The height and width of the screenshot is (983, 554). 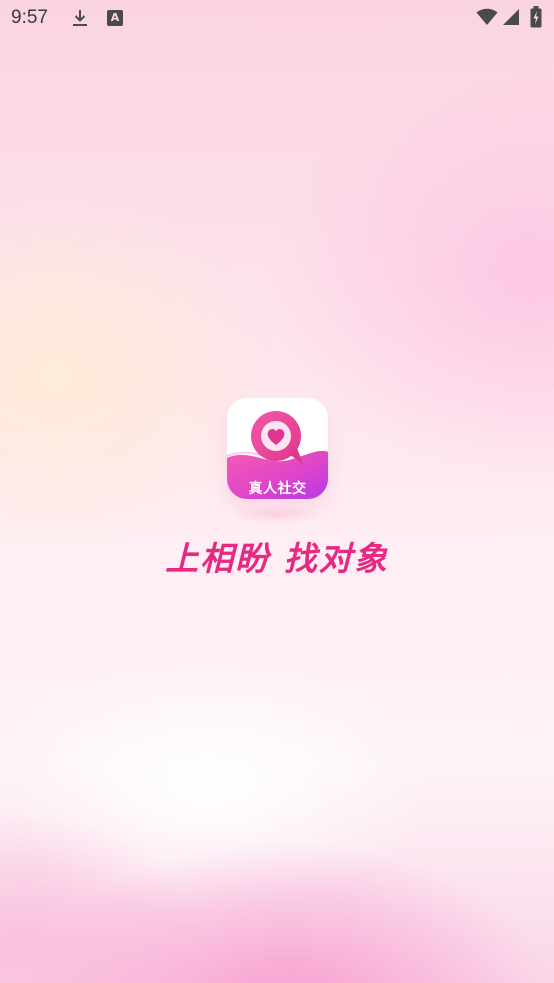 What do you see at coordinates (277, 514) in the screenshot?
I see `logo-reflection` at bounding box center [277, 514].